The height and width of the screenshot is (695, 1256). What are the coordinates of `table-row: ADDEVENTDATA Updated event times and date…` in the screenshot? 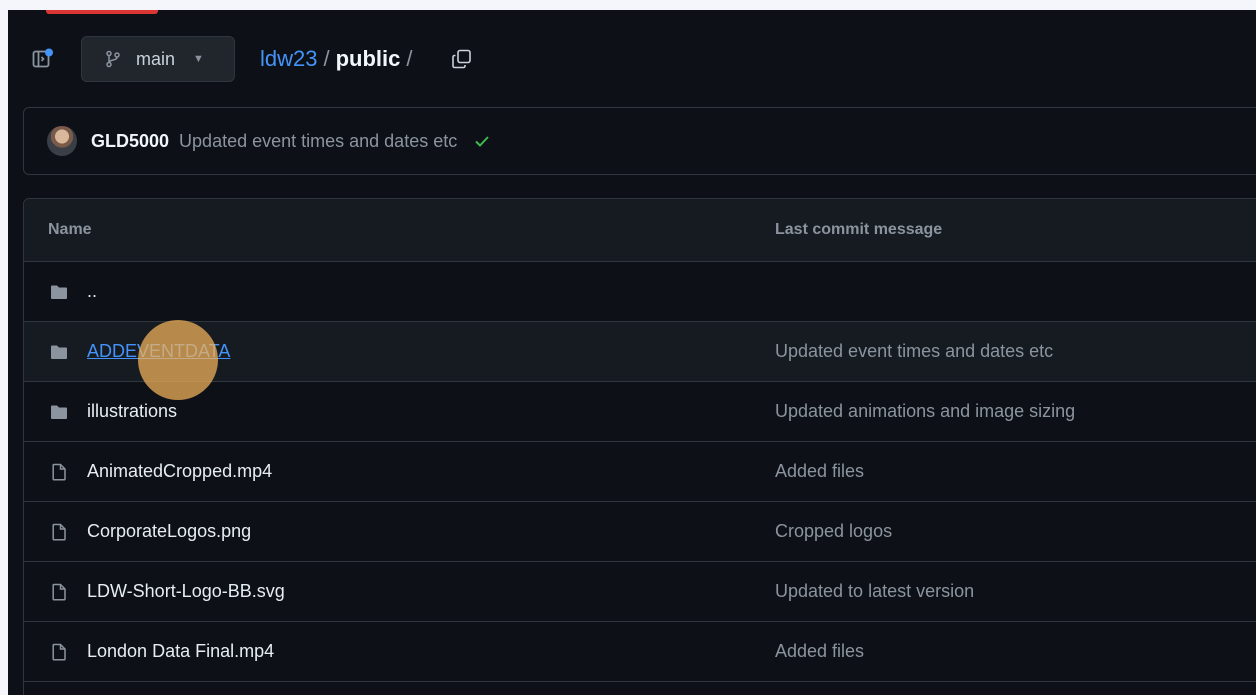 It's located at (640, 352).